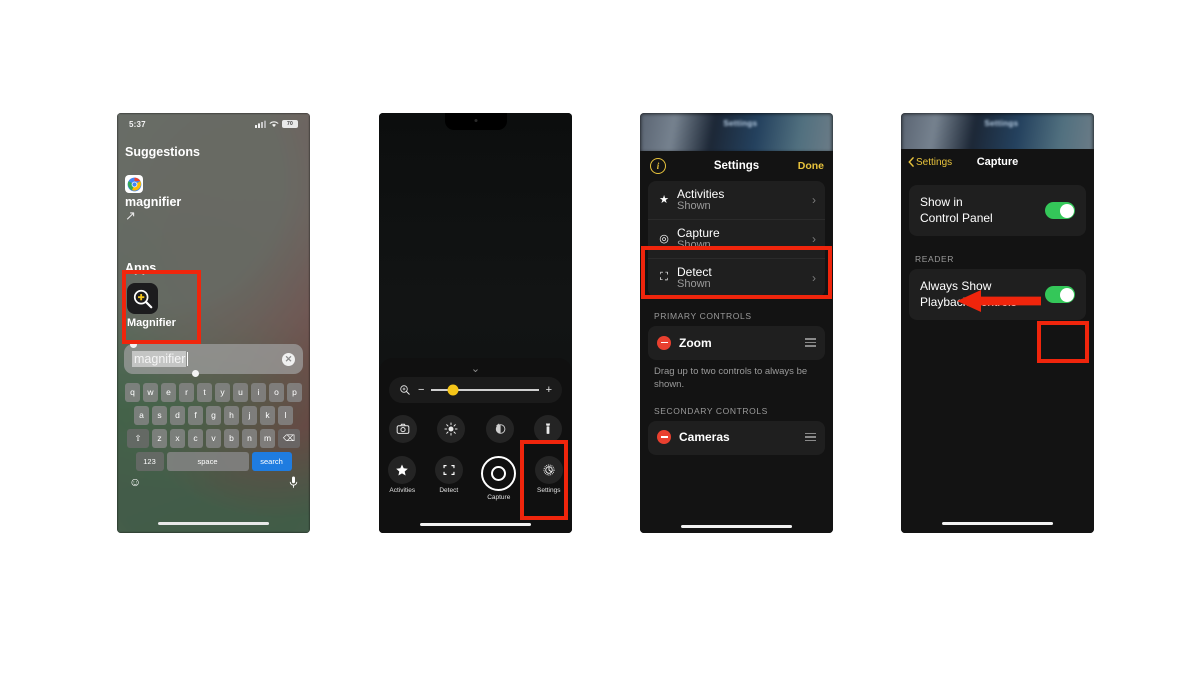  I want to click on search-key: search, so click(271, 461).